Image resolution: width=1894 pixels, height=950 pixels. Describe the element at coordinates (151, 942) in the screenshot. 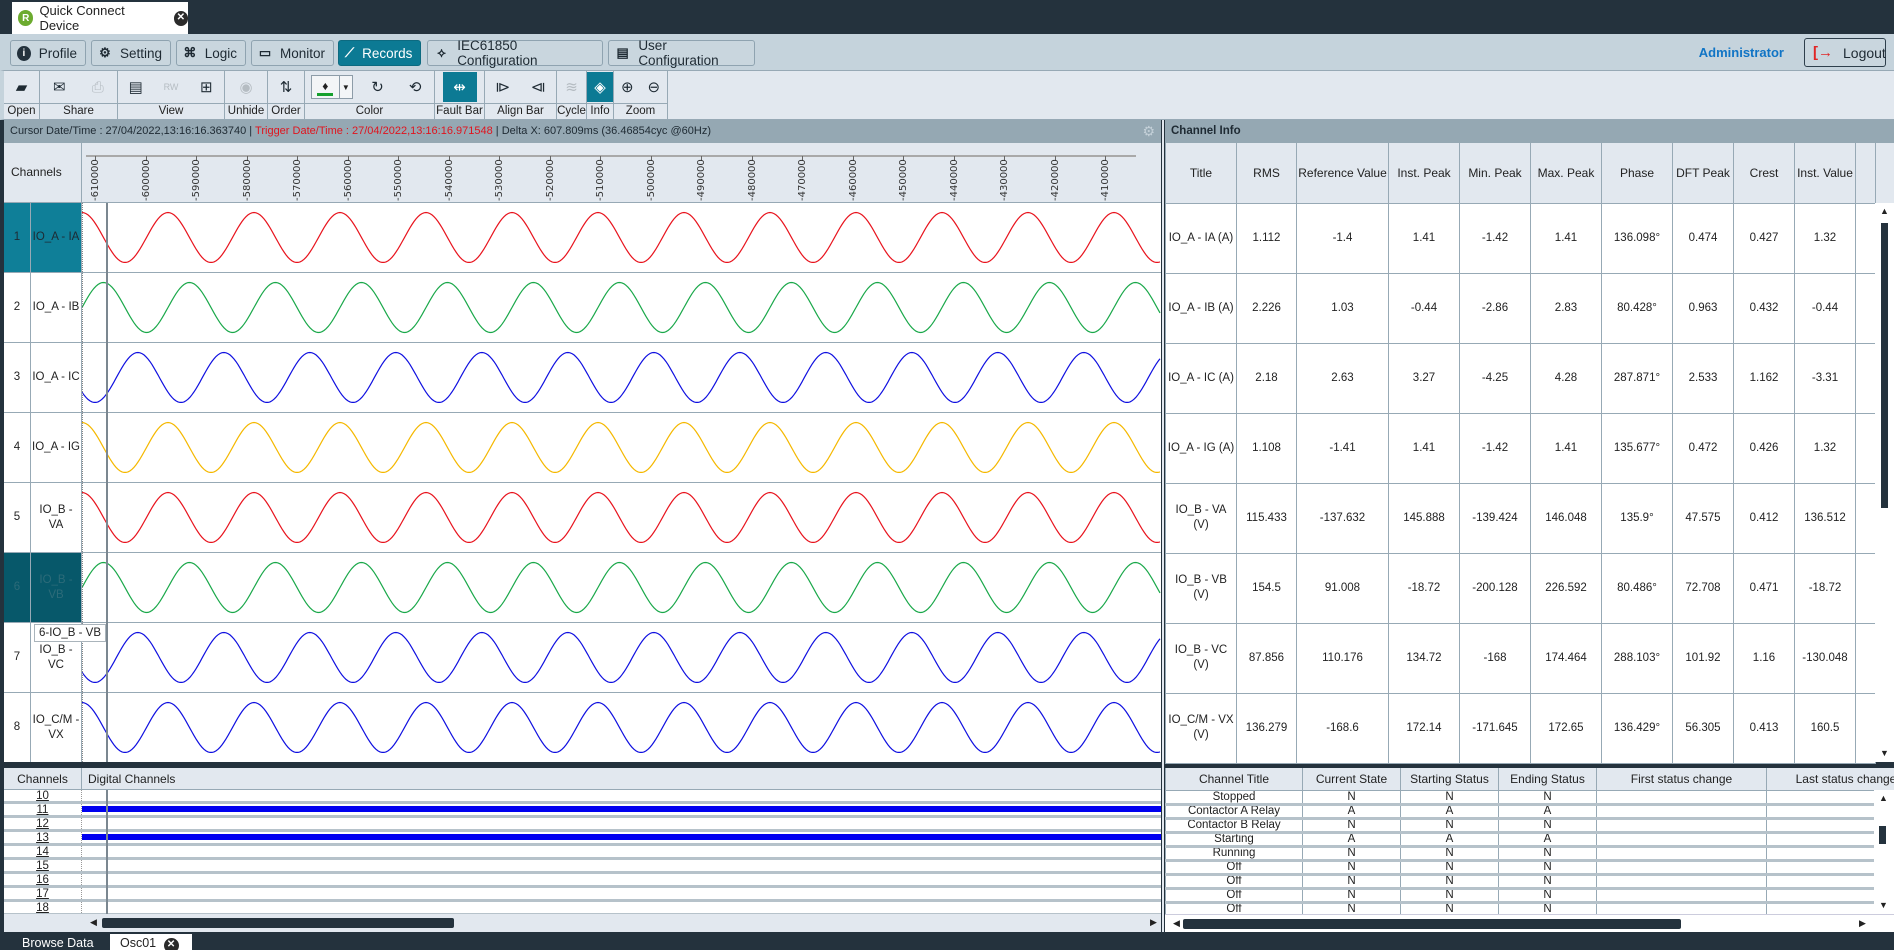

I see `tab-osc01: Osc01 ✕` at that location.